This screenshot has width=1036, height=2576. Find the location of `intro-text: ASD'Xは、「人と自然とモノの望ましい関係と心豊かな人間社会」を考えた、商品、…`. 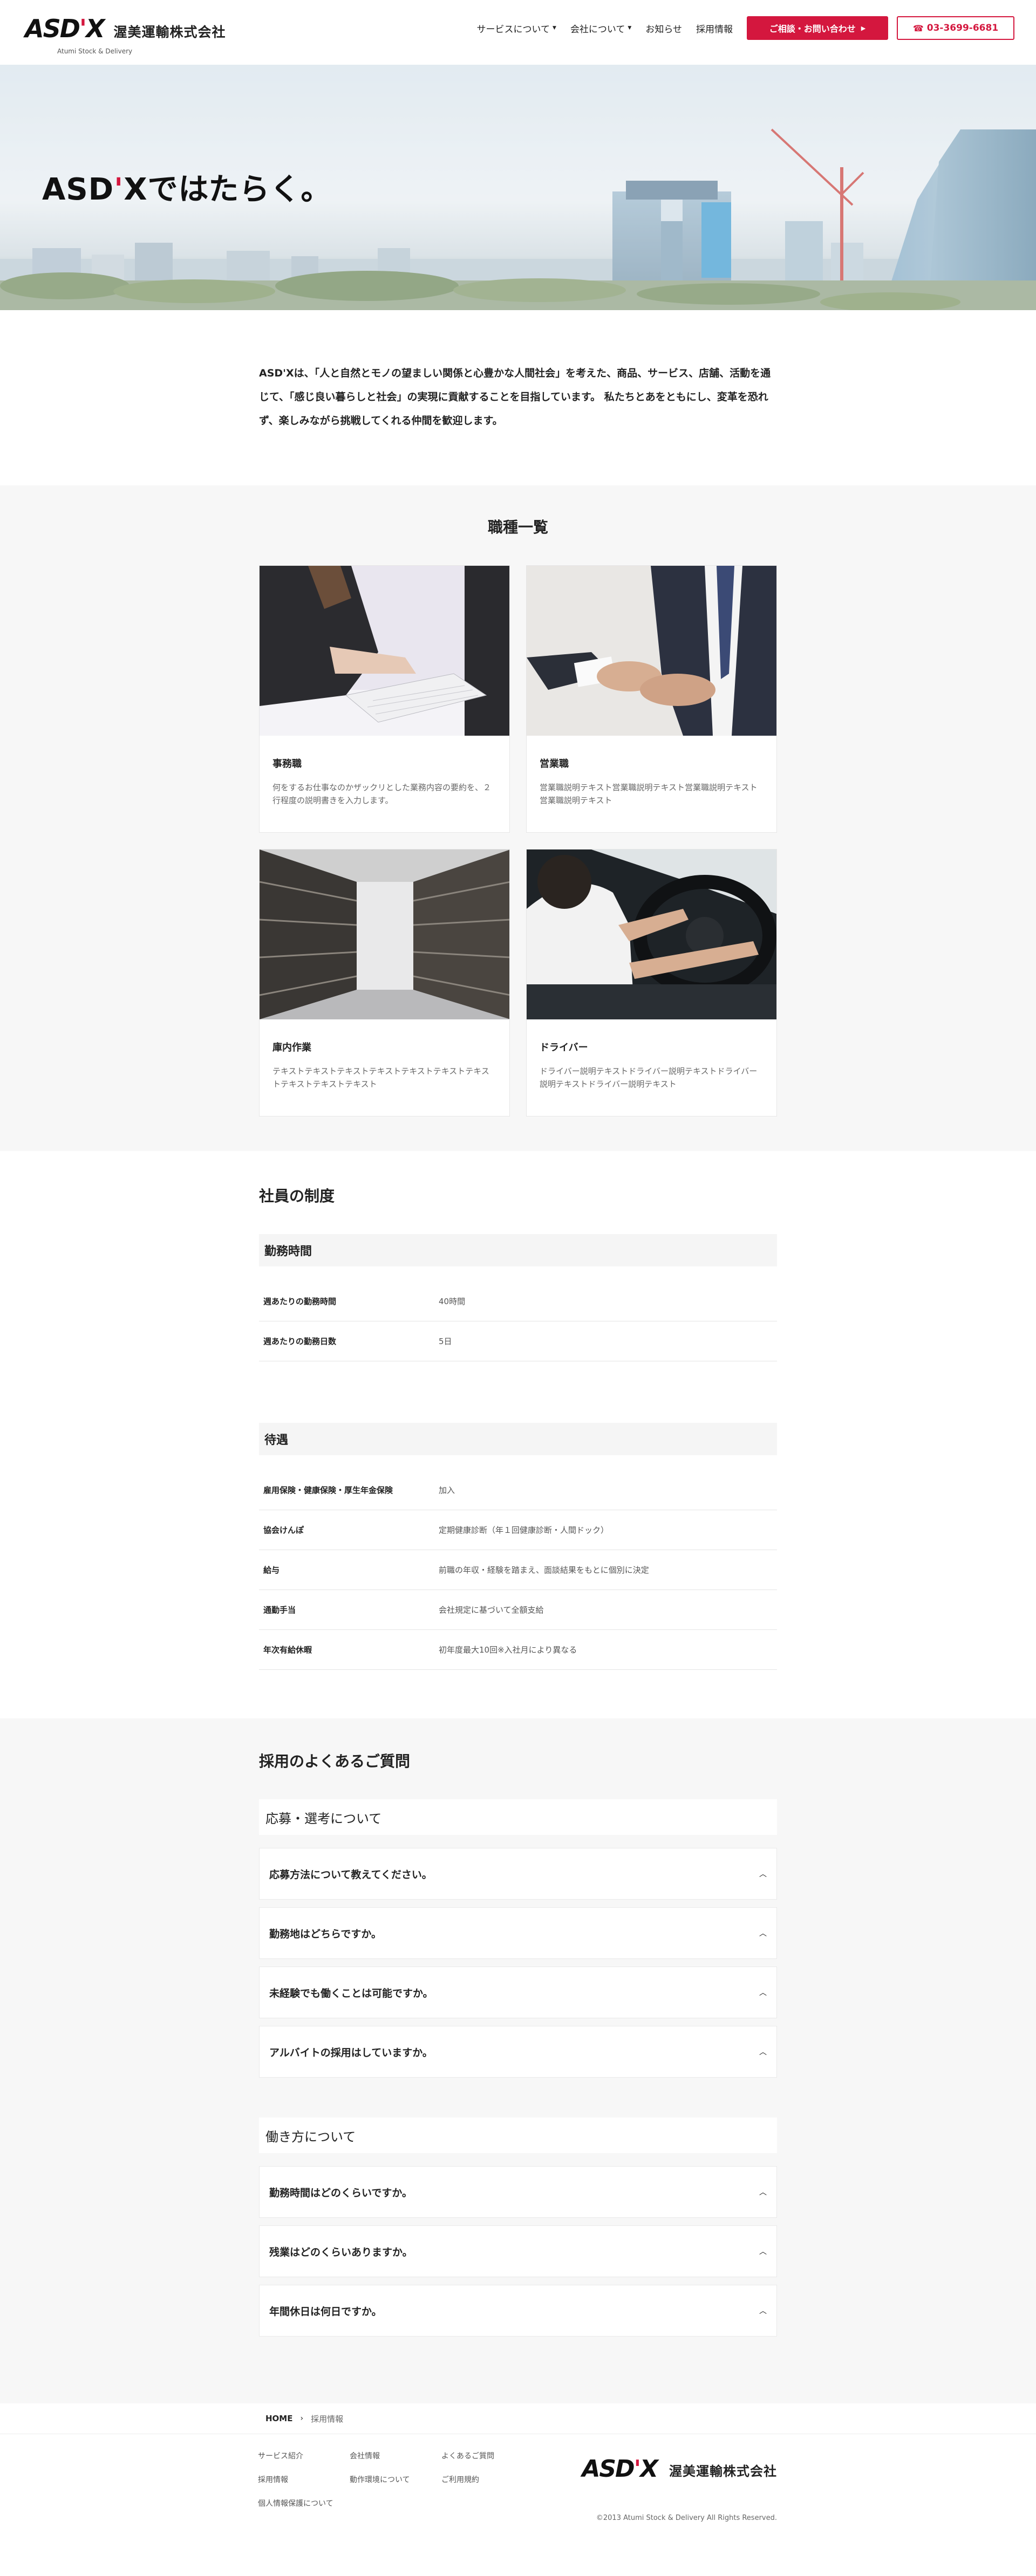

intro-text: ASD'Xは、「人と自然とモノの望ましい関係と心豊かな人間社会」を考えた、商品、… is located at coordinates (515, 397).